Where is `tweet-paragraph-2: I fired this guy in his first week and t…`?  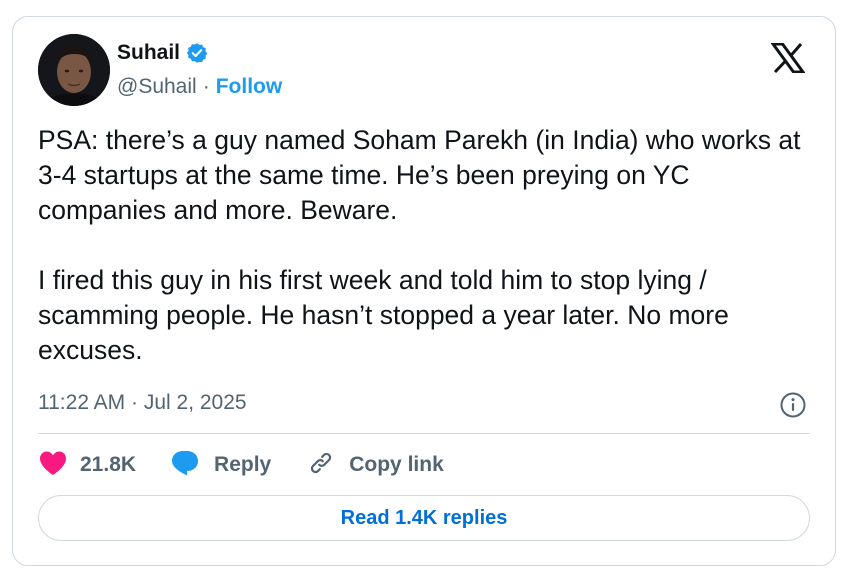 tweet-paragraph-2: I fired this guy in his first week and t… is located at coordinates (387, 315).